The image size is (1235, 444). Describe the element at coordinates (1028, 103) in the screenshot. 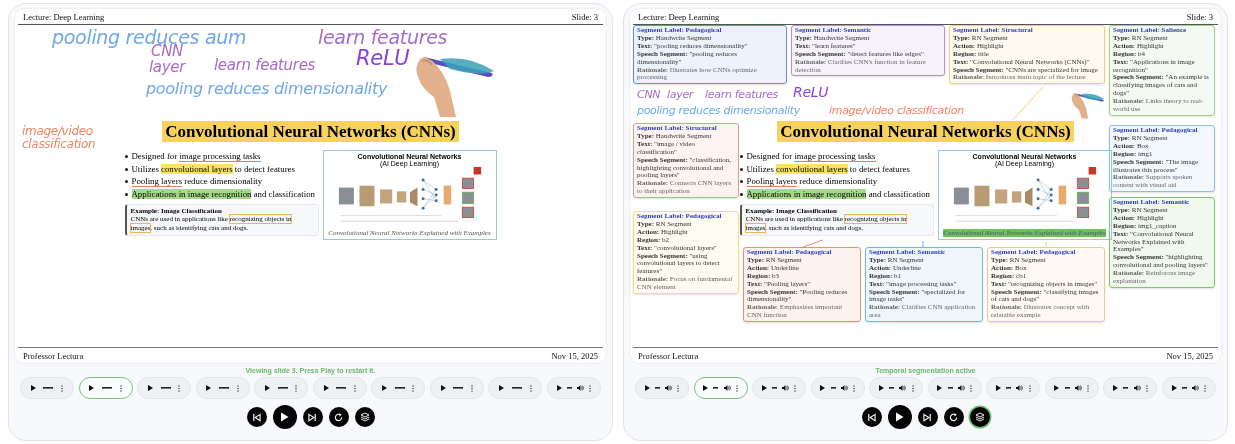

I see `connector-line` at that location.